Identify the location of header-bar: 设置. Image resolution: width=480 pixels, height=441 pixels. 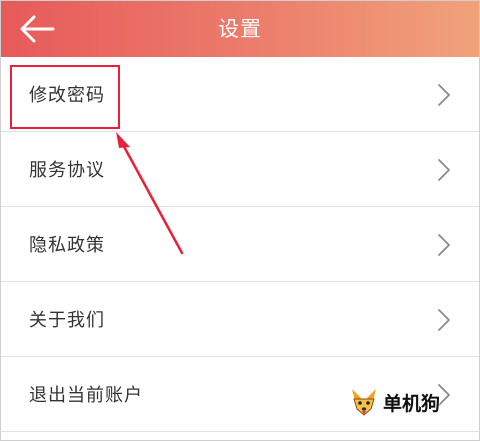
(240, 29).